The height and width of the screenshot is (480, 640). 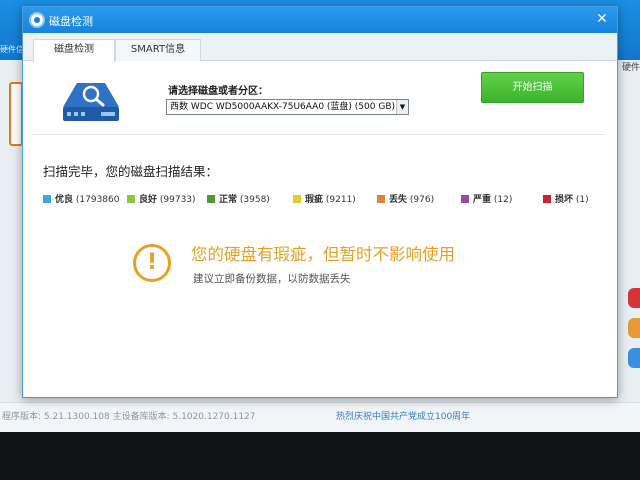 What do you see at coordinates (91, 102) in the screenshot?
I see `hard-disk-icon` at bounding box center [91, 102].